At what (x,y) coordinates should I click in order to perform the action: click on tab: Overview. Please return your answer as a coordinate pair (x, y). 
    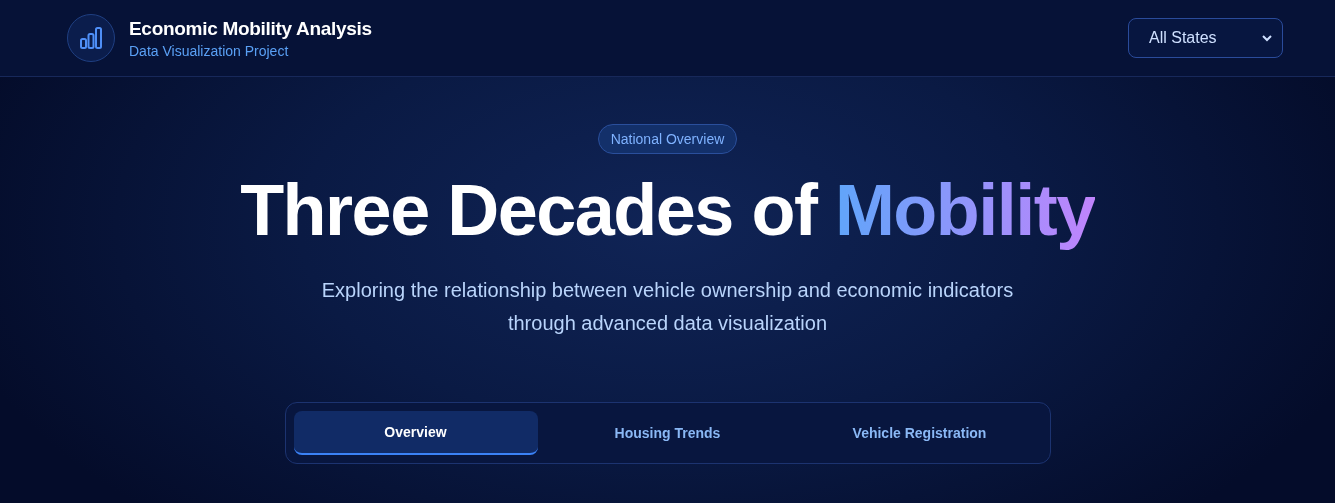
    Looking at the image, I should click on (415, 433).